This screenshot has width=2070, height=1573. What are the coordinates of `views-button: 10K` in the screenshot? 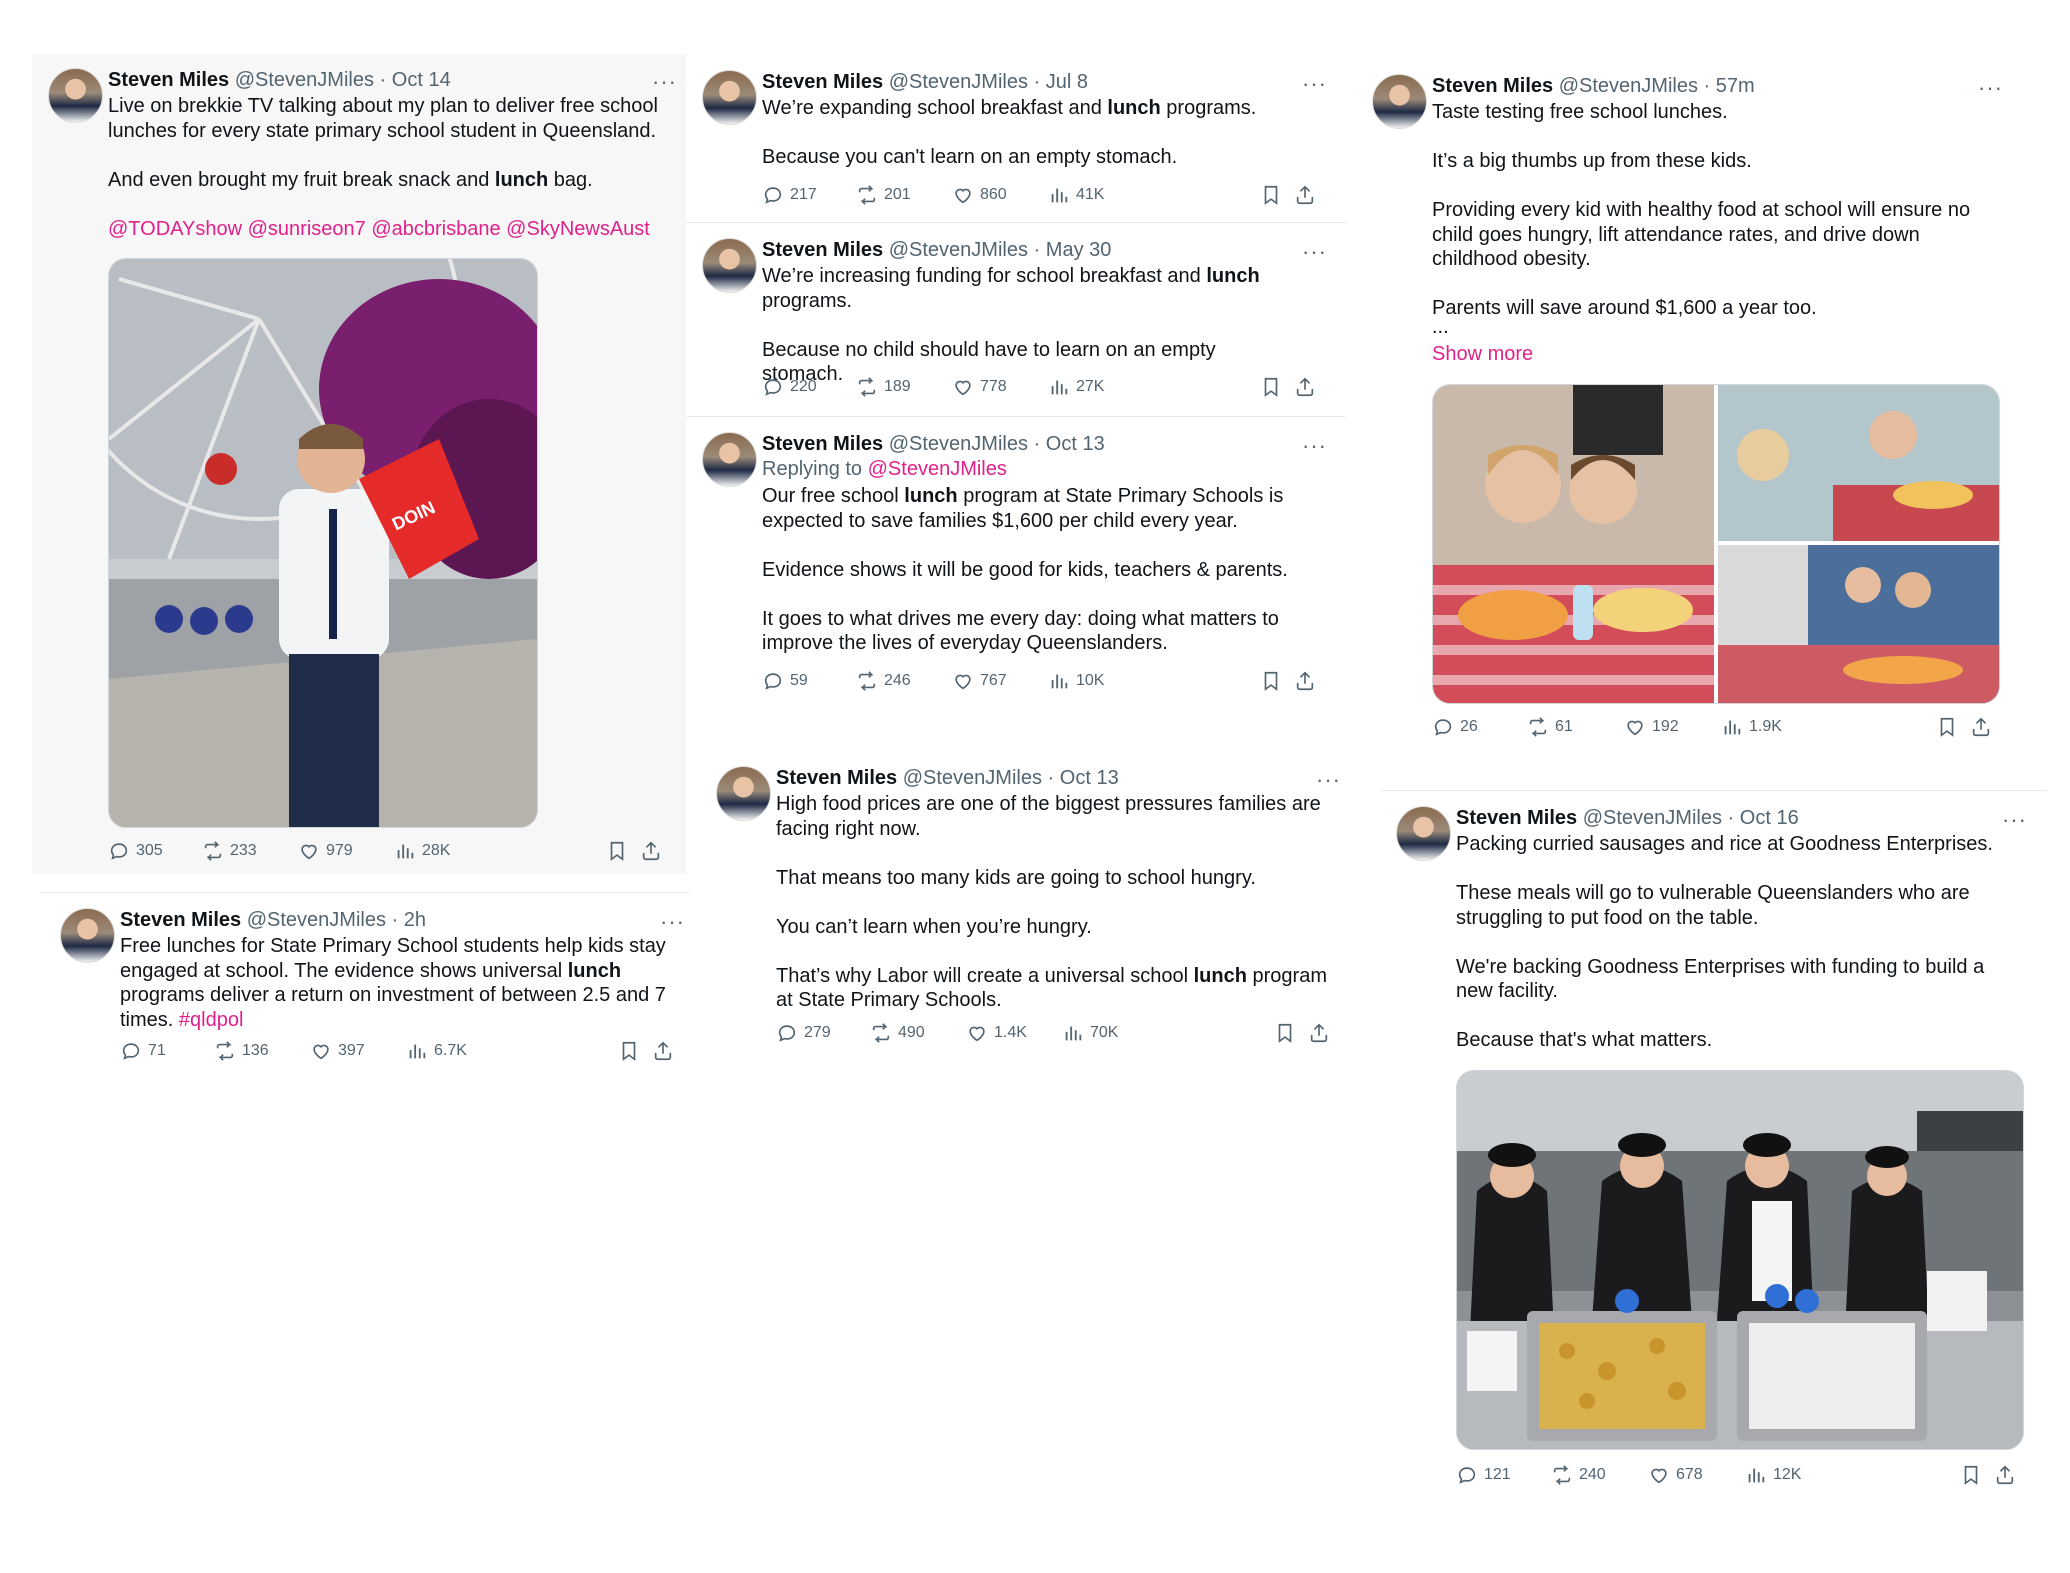 It's located at (1076, 681).